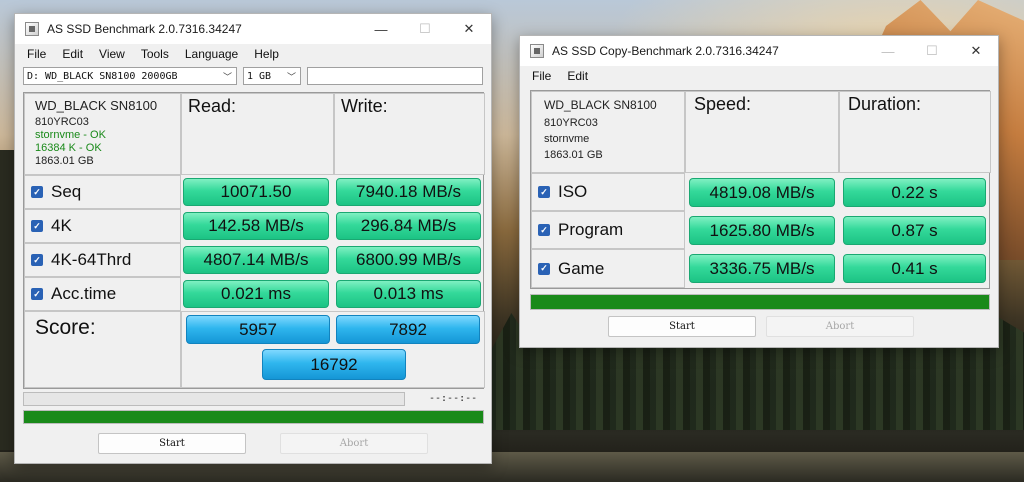  I want to click on test-toggle-seq: ✓ Seq, so click(53, 192).